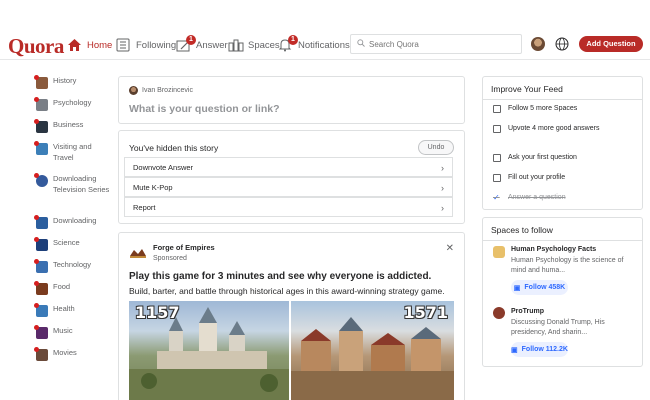 Image resolution: width=650 pixels, height=400 pixels. I want to click on answer-icon: 1, so click(186, 43).